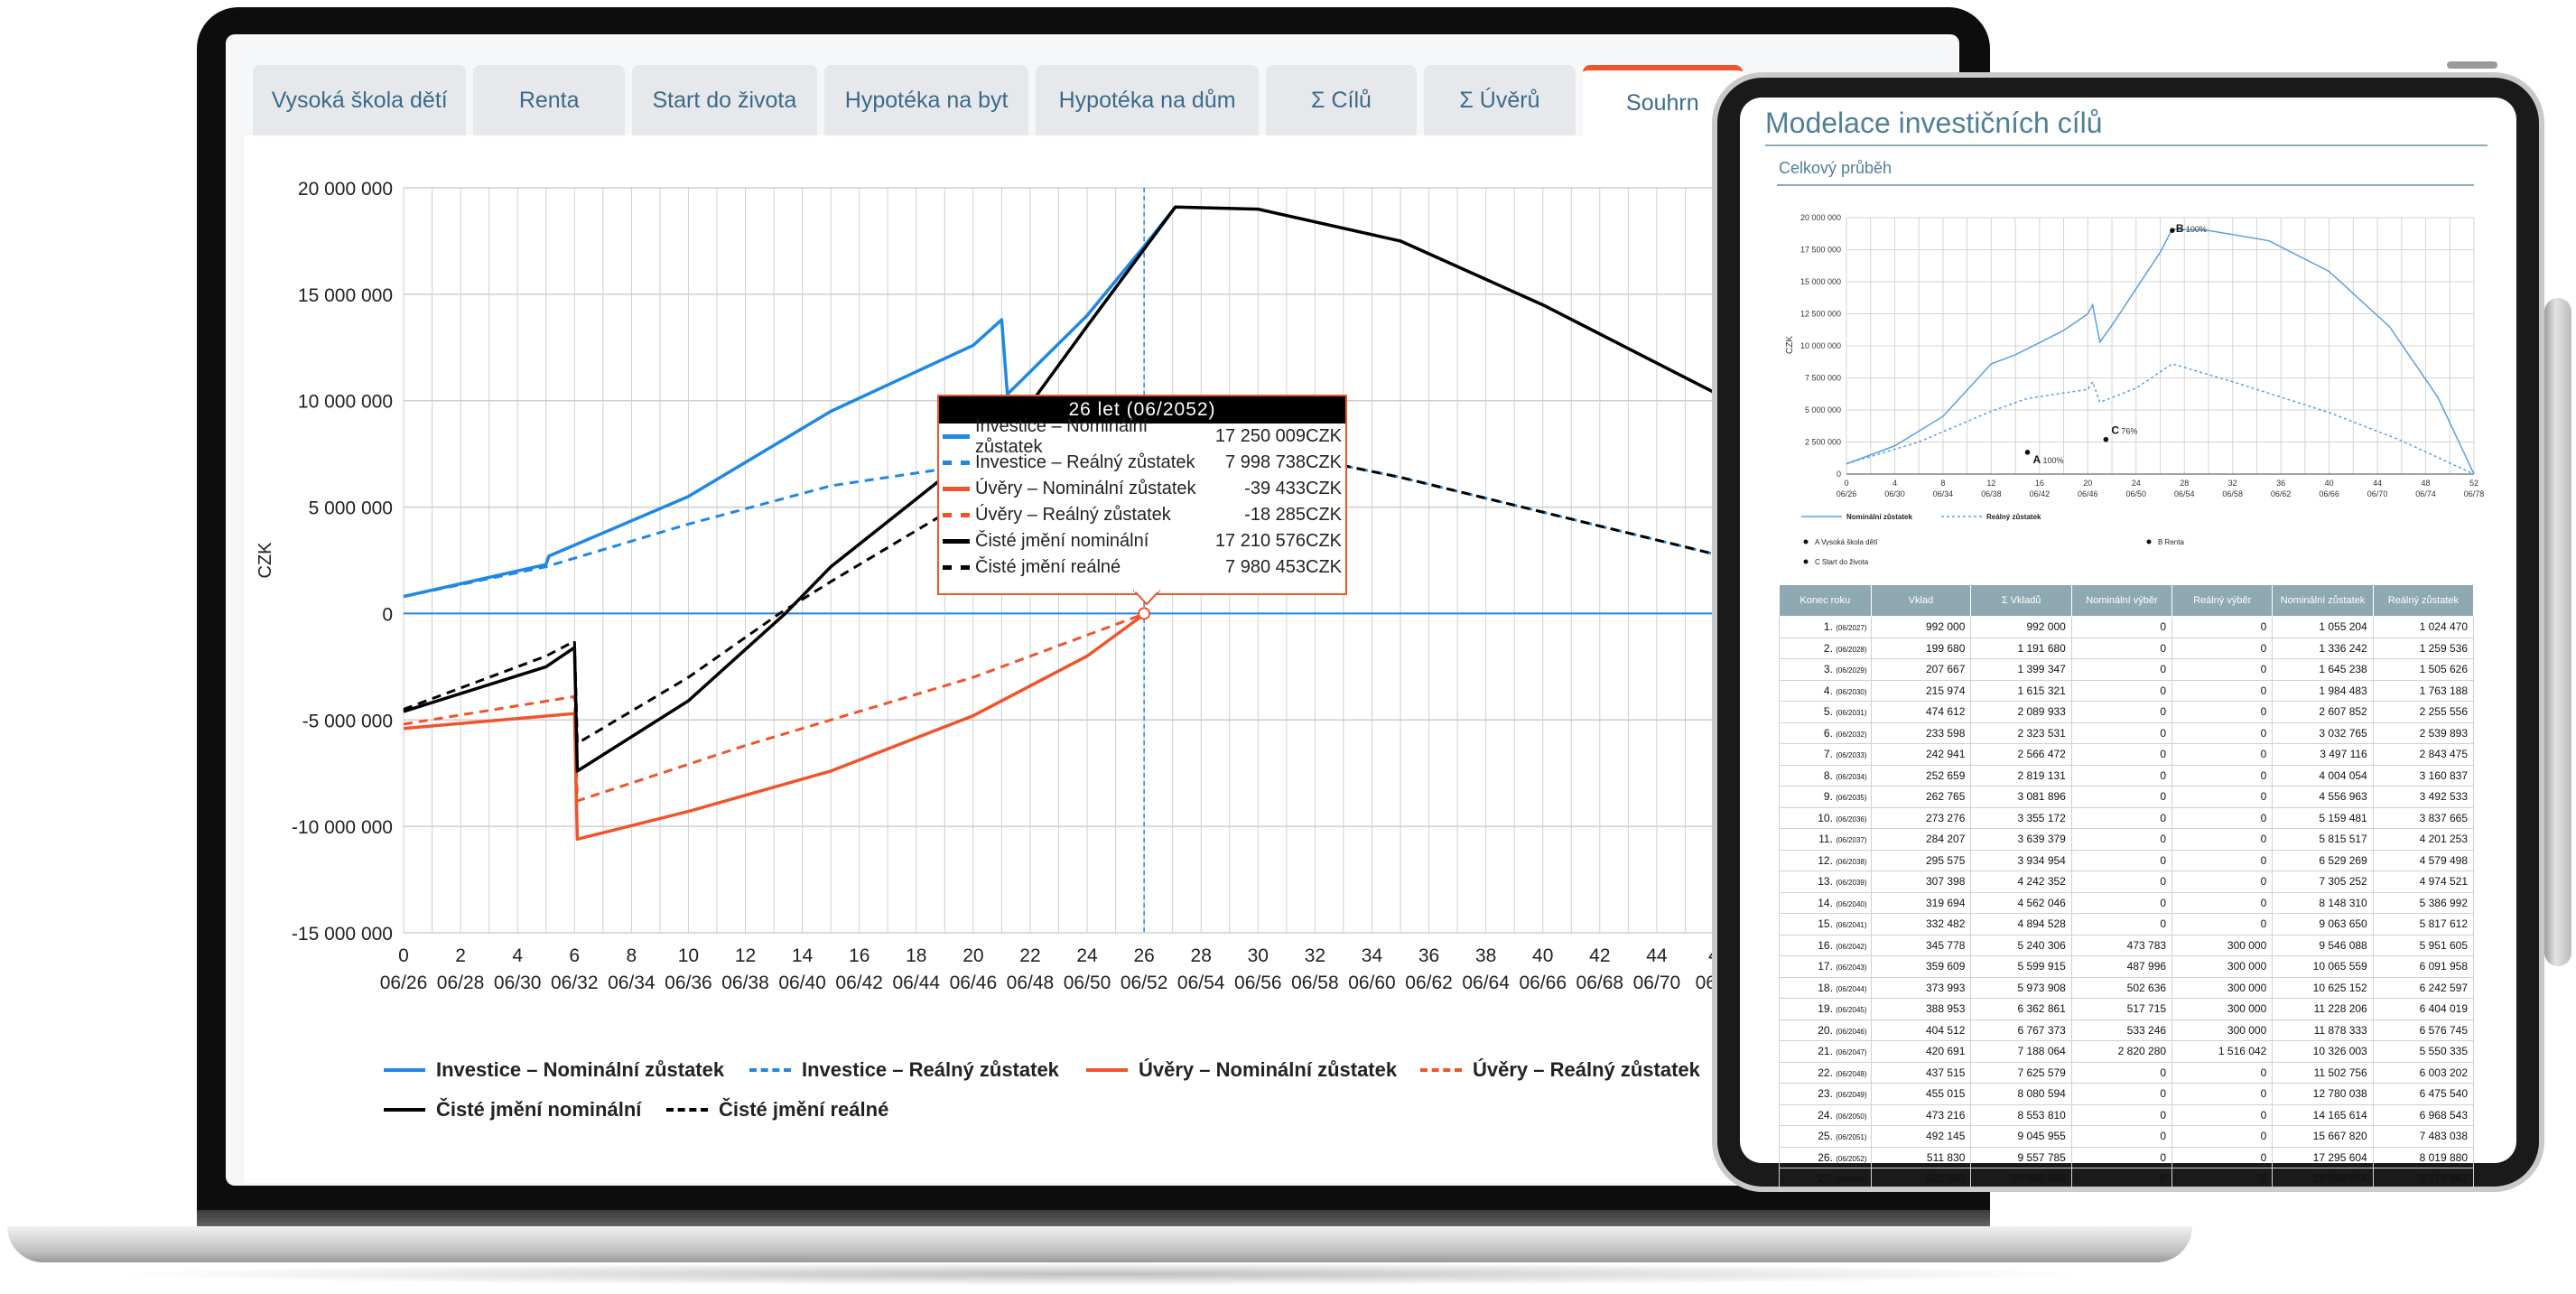  What do you see at coordinates (2021, 627) in the screenshot?
I see `table-cell: 992 000` at bounding box center [2021, 627].